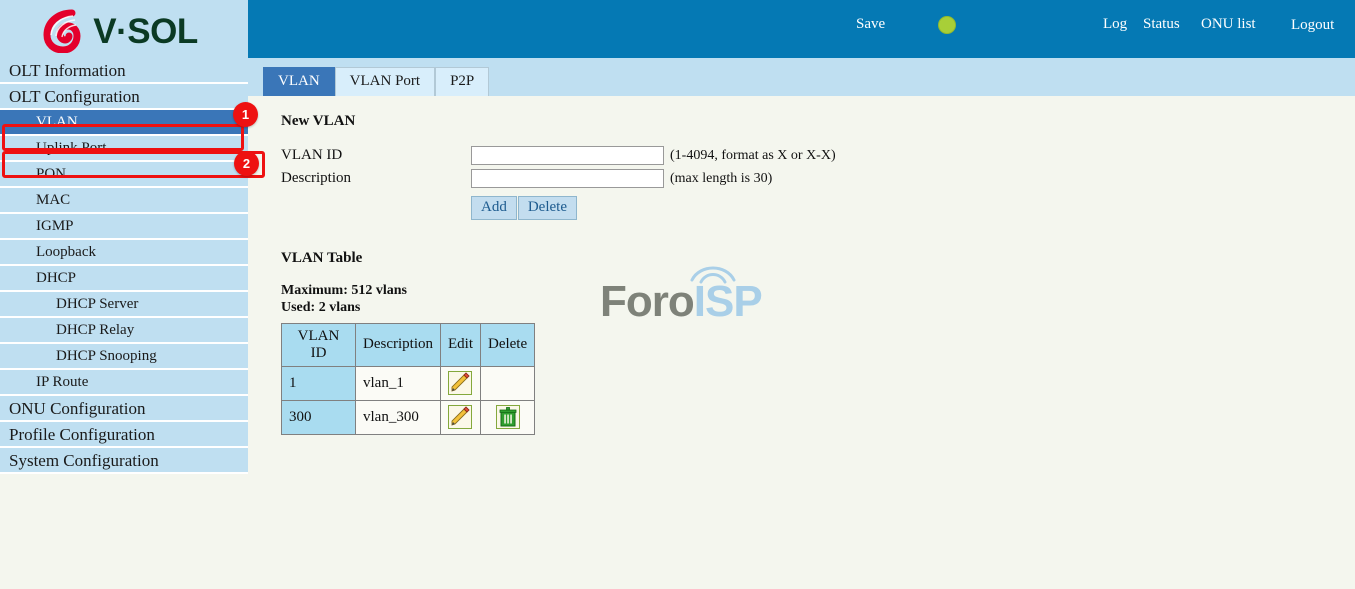 The height and width of the screenshot is (589, 1355). What do you see at coordinates (124, 331) in the screenshot?
I see `sidebar-item-dhcp-relay: DHCP Relay` at bounding box center [124, 331].